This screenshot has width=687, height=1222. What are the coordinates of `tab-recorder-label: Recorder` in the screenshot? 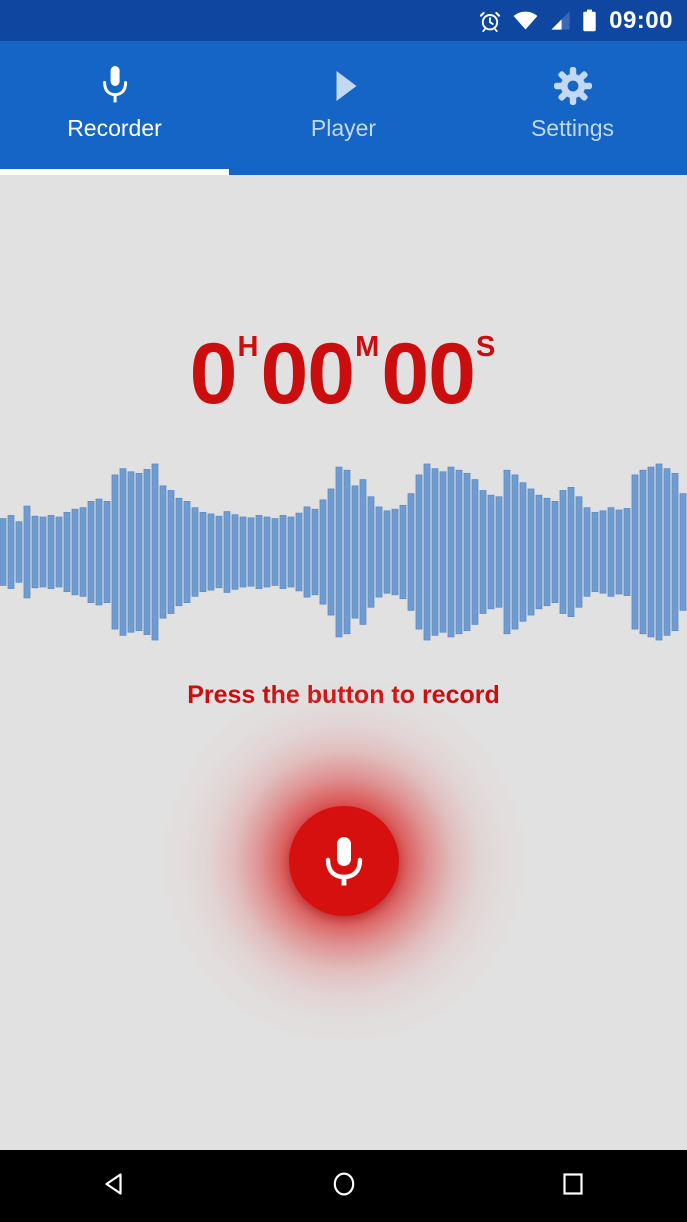 It's located at (114, 128).